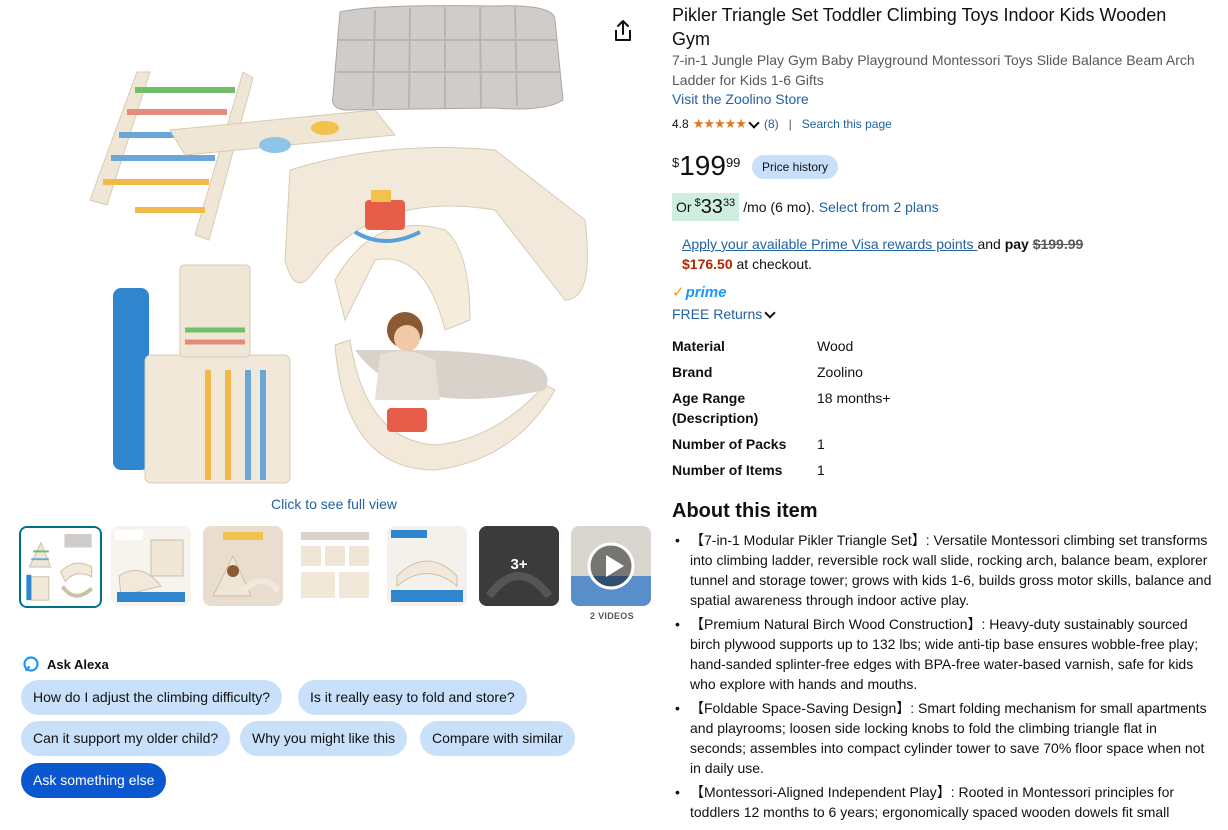  What do you see at coordinates (740, 99) in the screenshot?
I see `store-link: Visit the Zoolino Store` at bounding box center [740, 99].